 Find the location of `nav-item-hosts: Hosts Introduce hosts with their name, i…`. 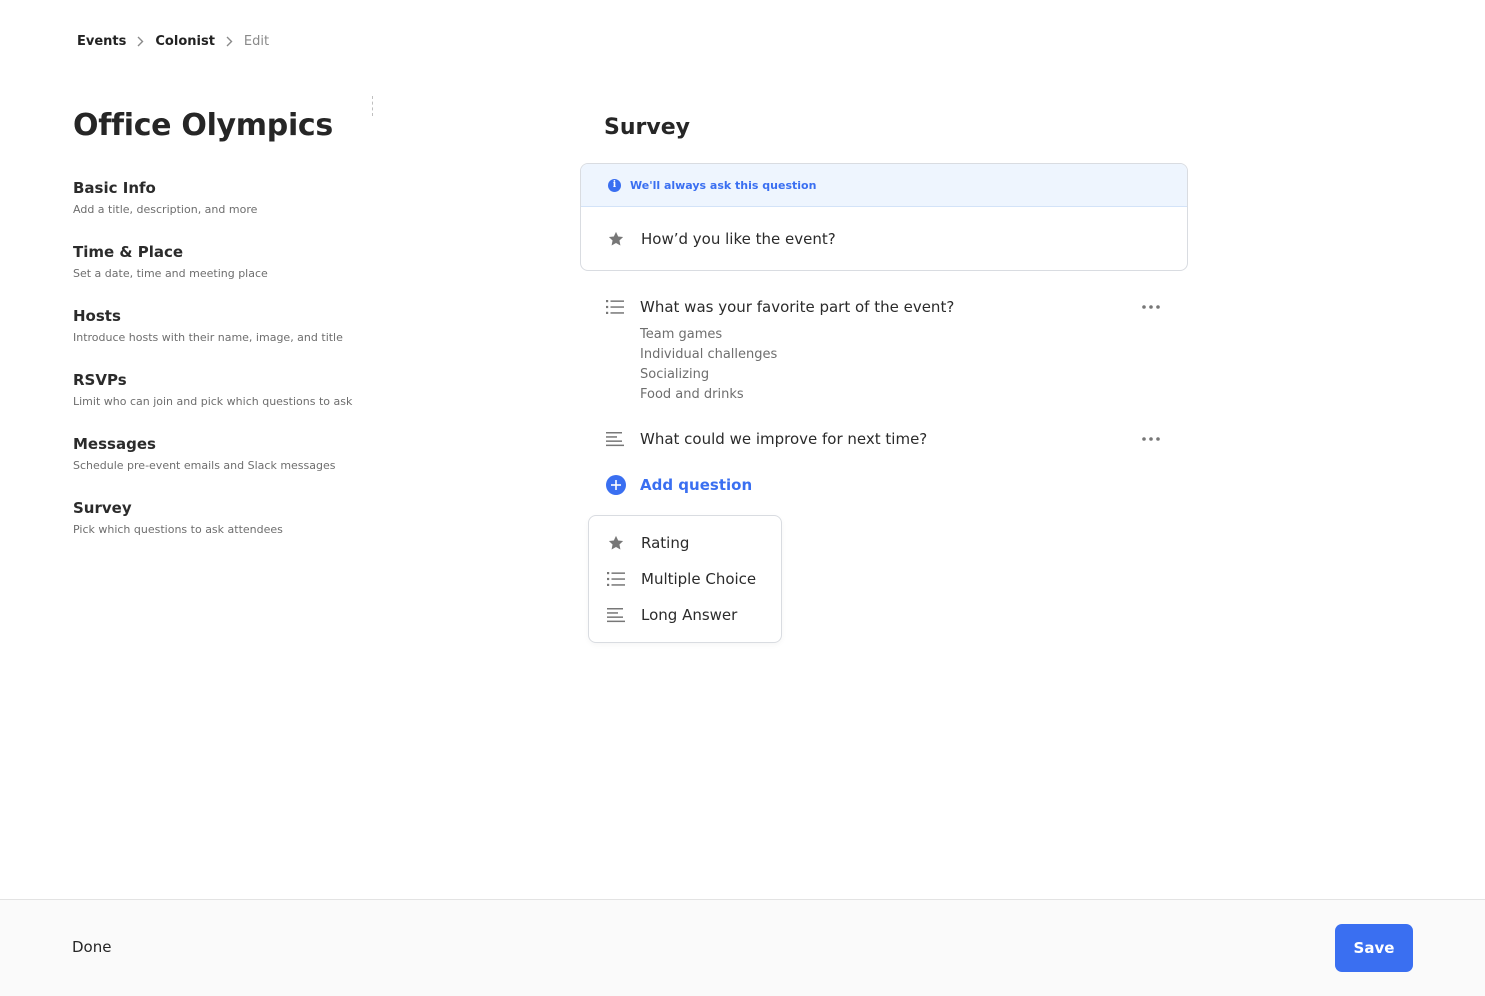

nav-item-hosts: Hosts Introduce hosts with their name, i… is located at coordinates (223, 338).